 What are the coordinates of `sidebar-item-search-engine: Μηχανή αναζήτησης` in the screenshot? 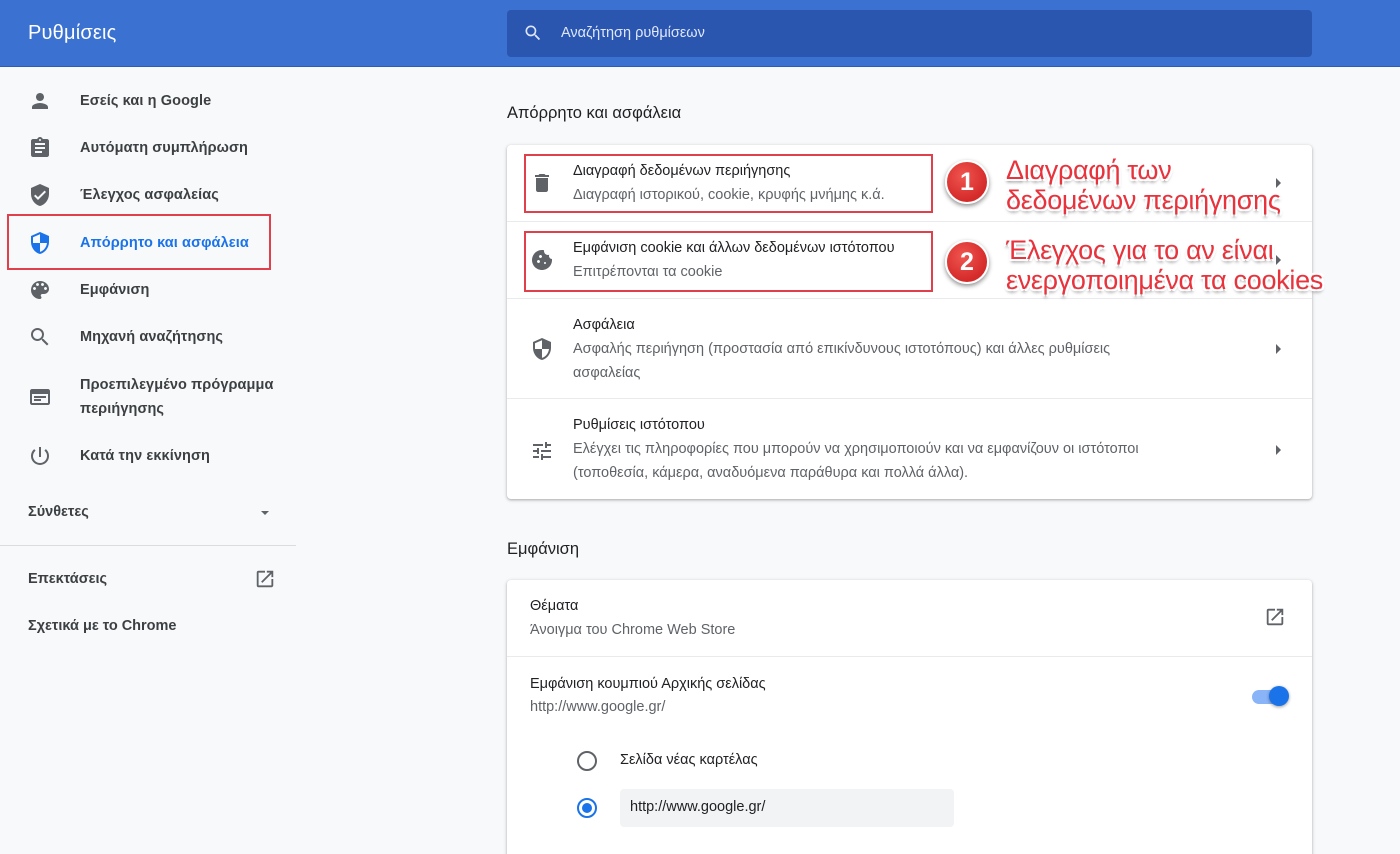 It's located at (148, 337).